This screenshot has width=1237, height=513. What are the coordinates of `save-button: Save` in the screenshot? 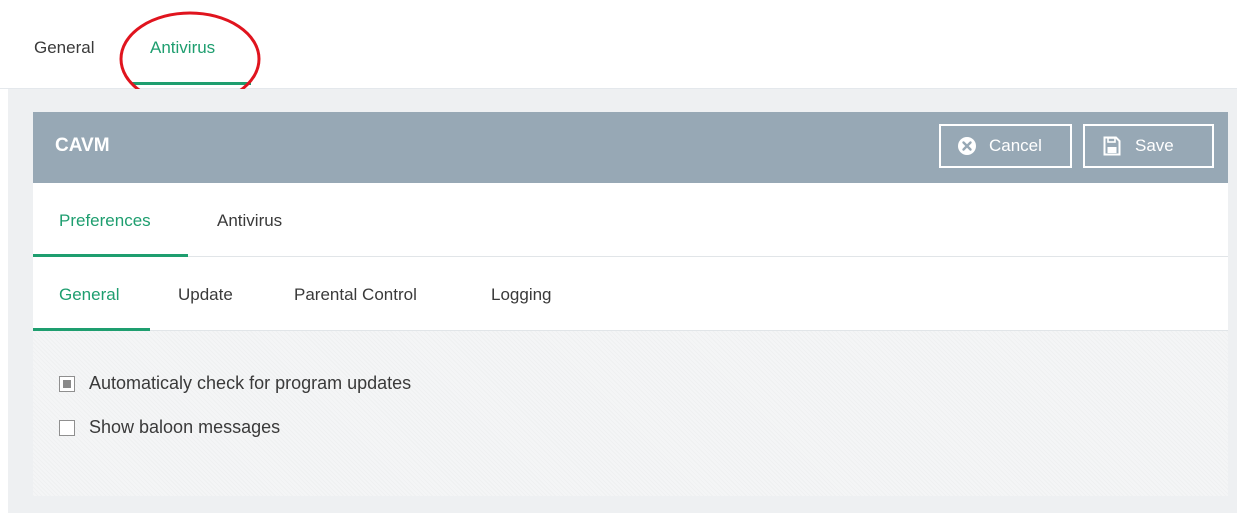 It's located at (1148, 146).